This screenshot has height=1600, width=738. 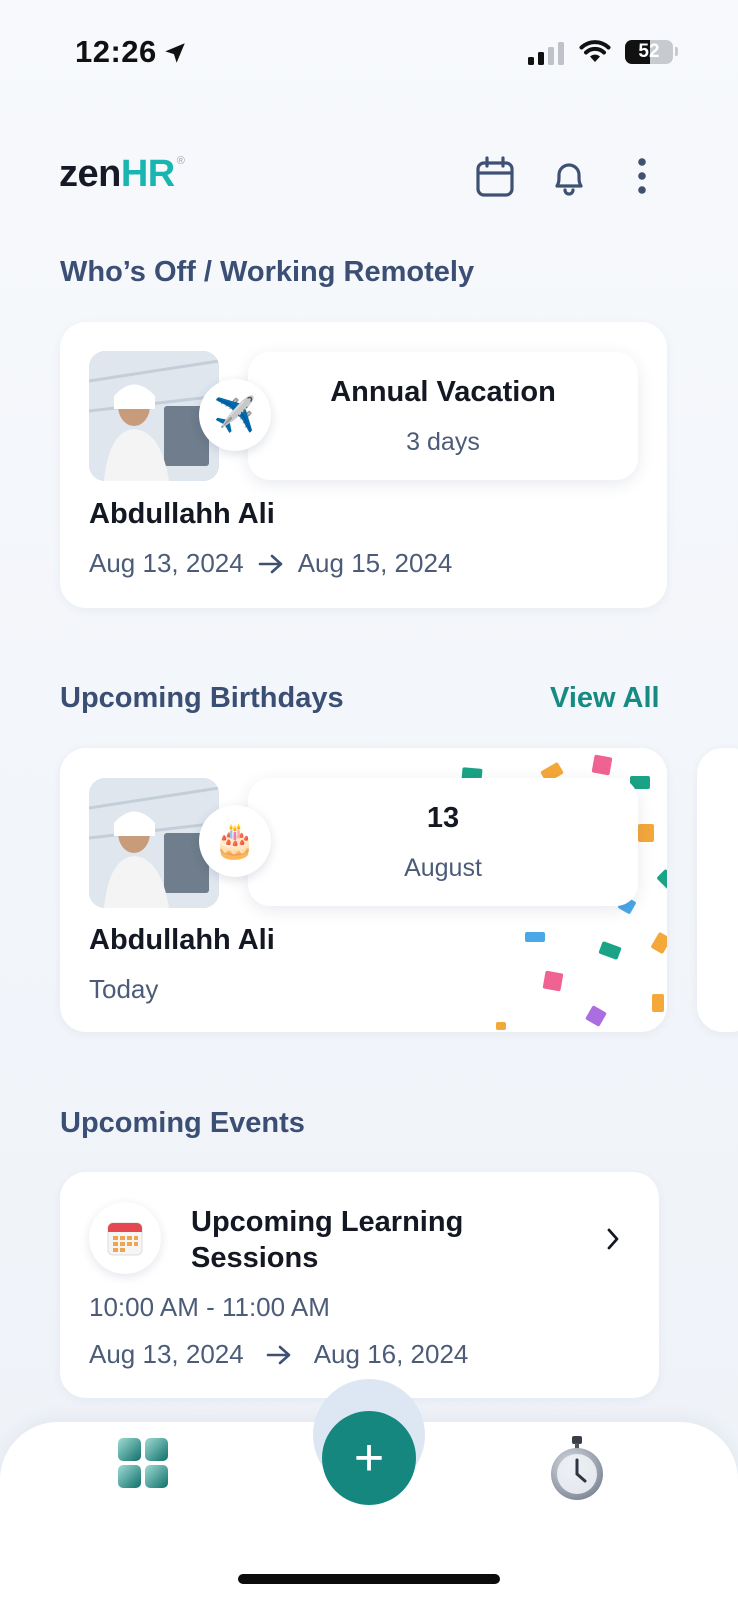 What do you see at coordinates (569, 177) in the screenshot?
I see `bell-icon` at bounding box center [569, 177].